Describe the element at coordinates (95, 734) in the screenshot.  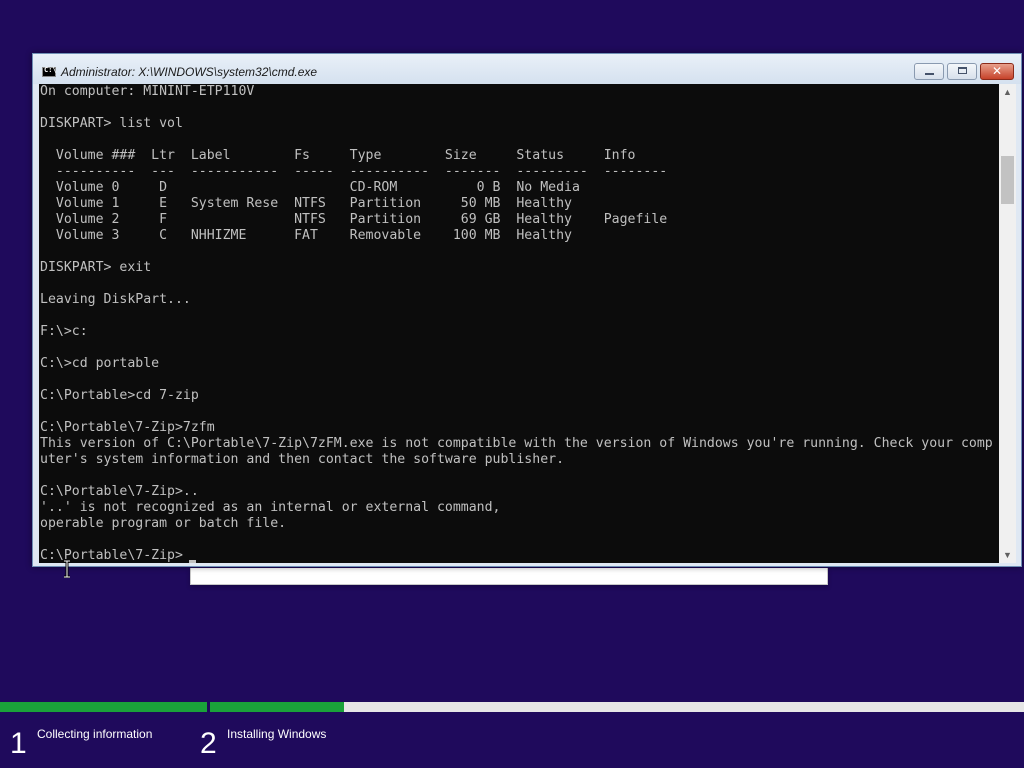
I see `step-label-collecting-information: Collecting information` at that location.